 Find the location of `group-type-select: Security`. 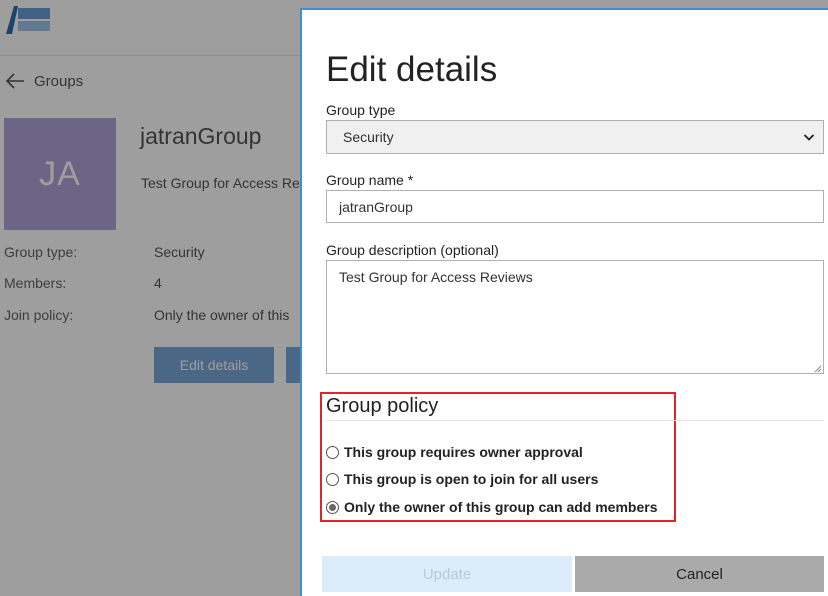

group-type-select: Security is located at coordinates (575, 137).